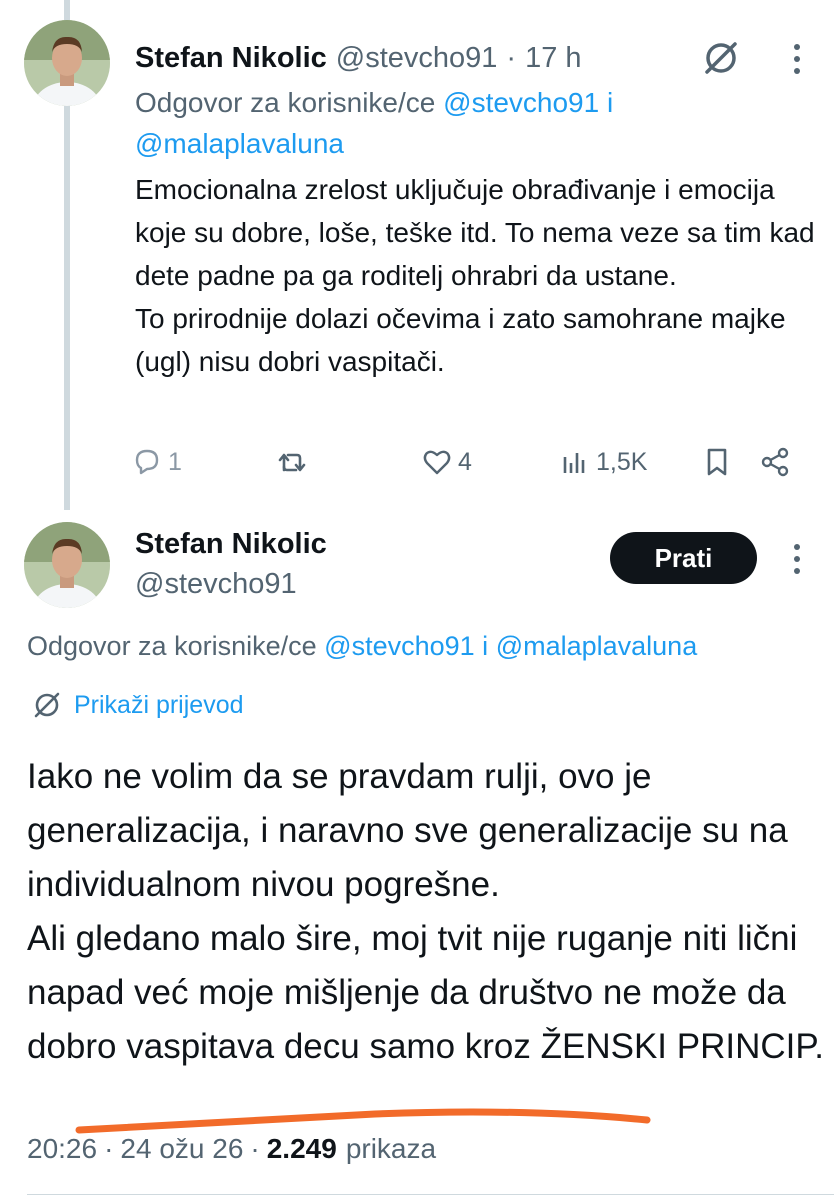  I want to click on retweet-button, so click(292, 462).